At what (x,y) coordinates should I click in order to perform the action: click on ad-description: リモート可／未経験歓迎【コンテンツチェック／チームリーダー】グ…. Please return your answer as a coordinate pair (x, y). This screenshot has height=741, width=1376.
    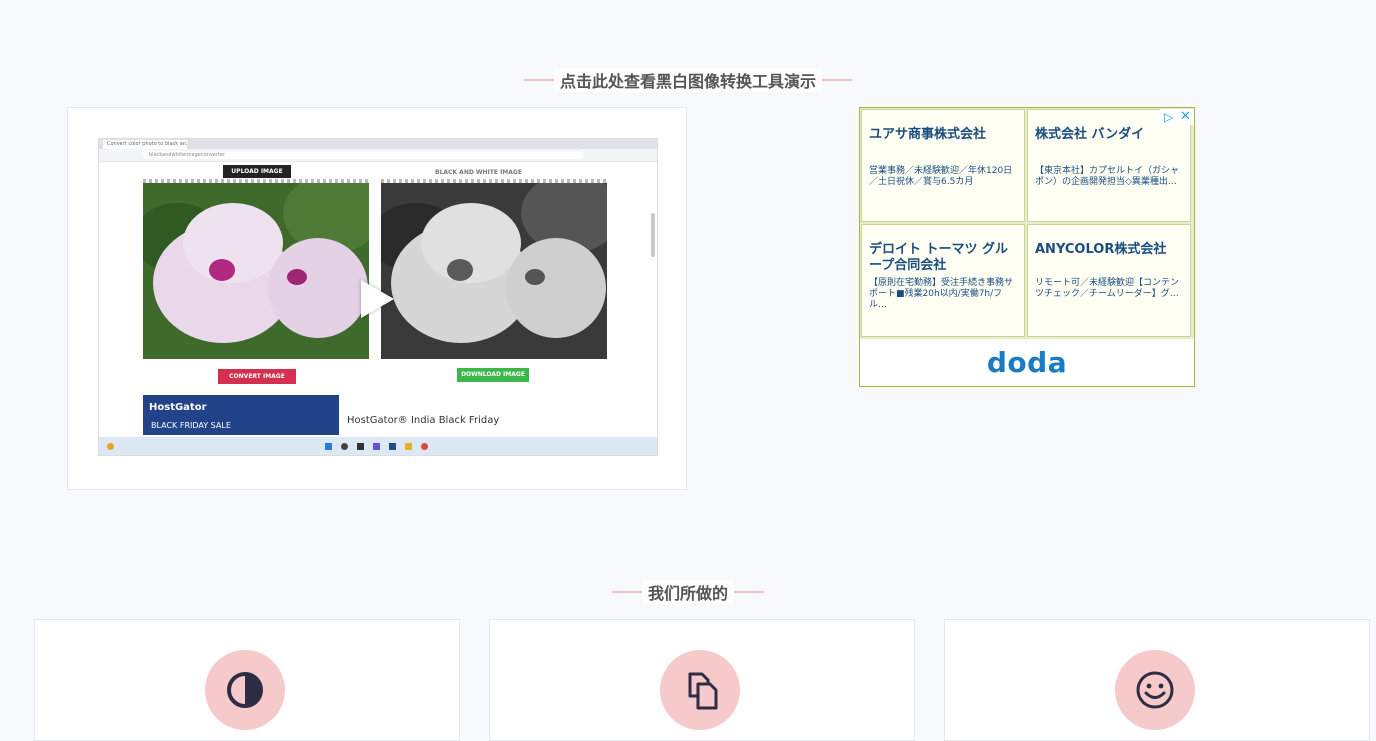
    Looking at the image, I should click on (1107, 288).